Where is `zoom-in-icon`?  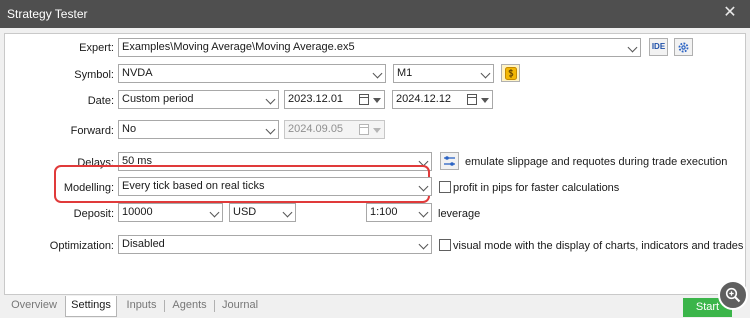
zoom-in-icon is located at coordinates (733, 295).